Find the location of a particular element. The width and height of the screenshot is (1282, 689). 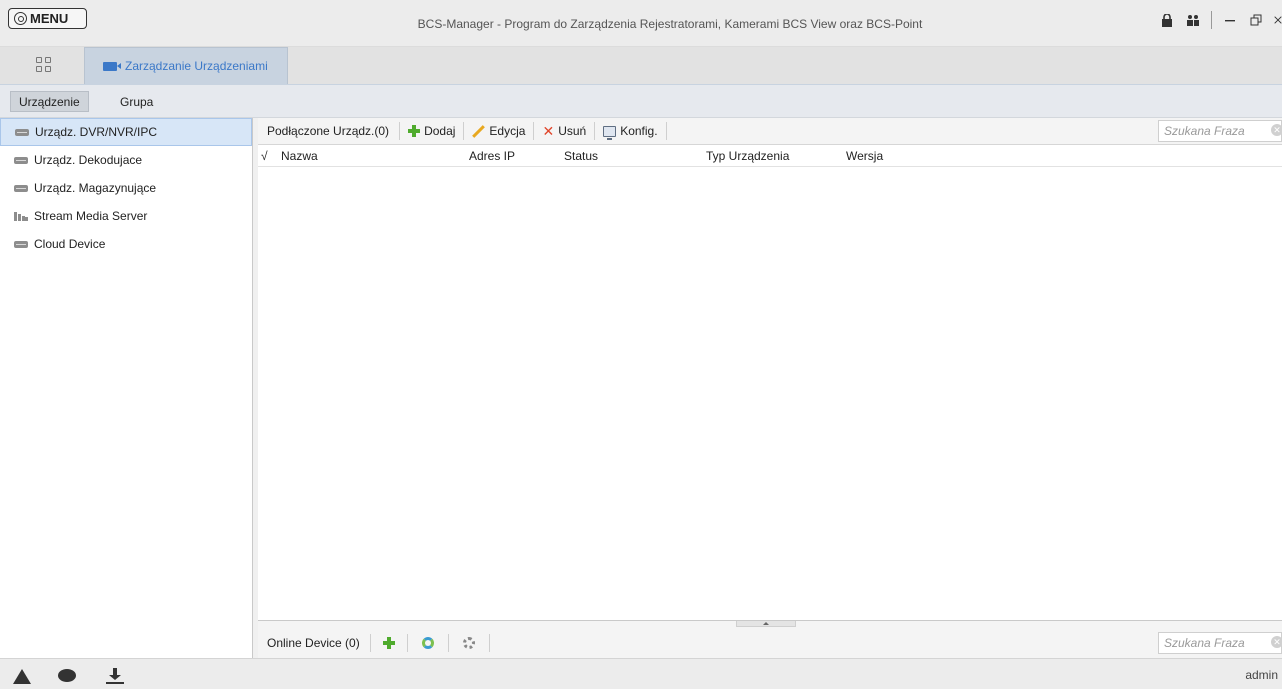

sidebar-item-stream-media-server: Stream Media Server is located at coordinates (126, 216).